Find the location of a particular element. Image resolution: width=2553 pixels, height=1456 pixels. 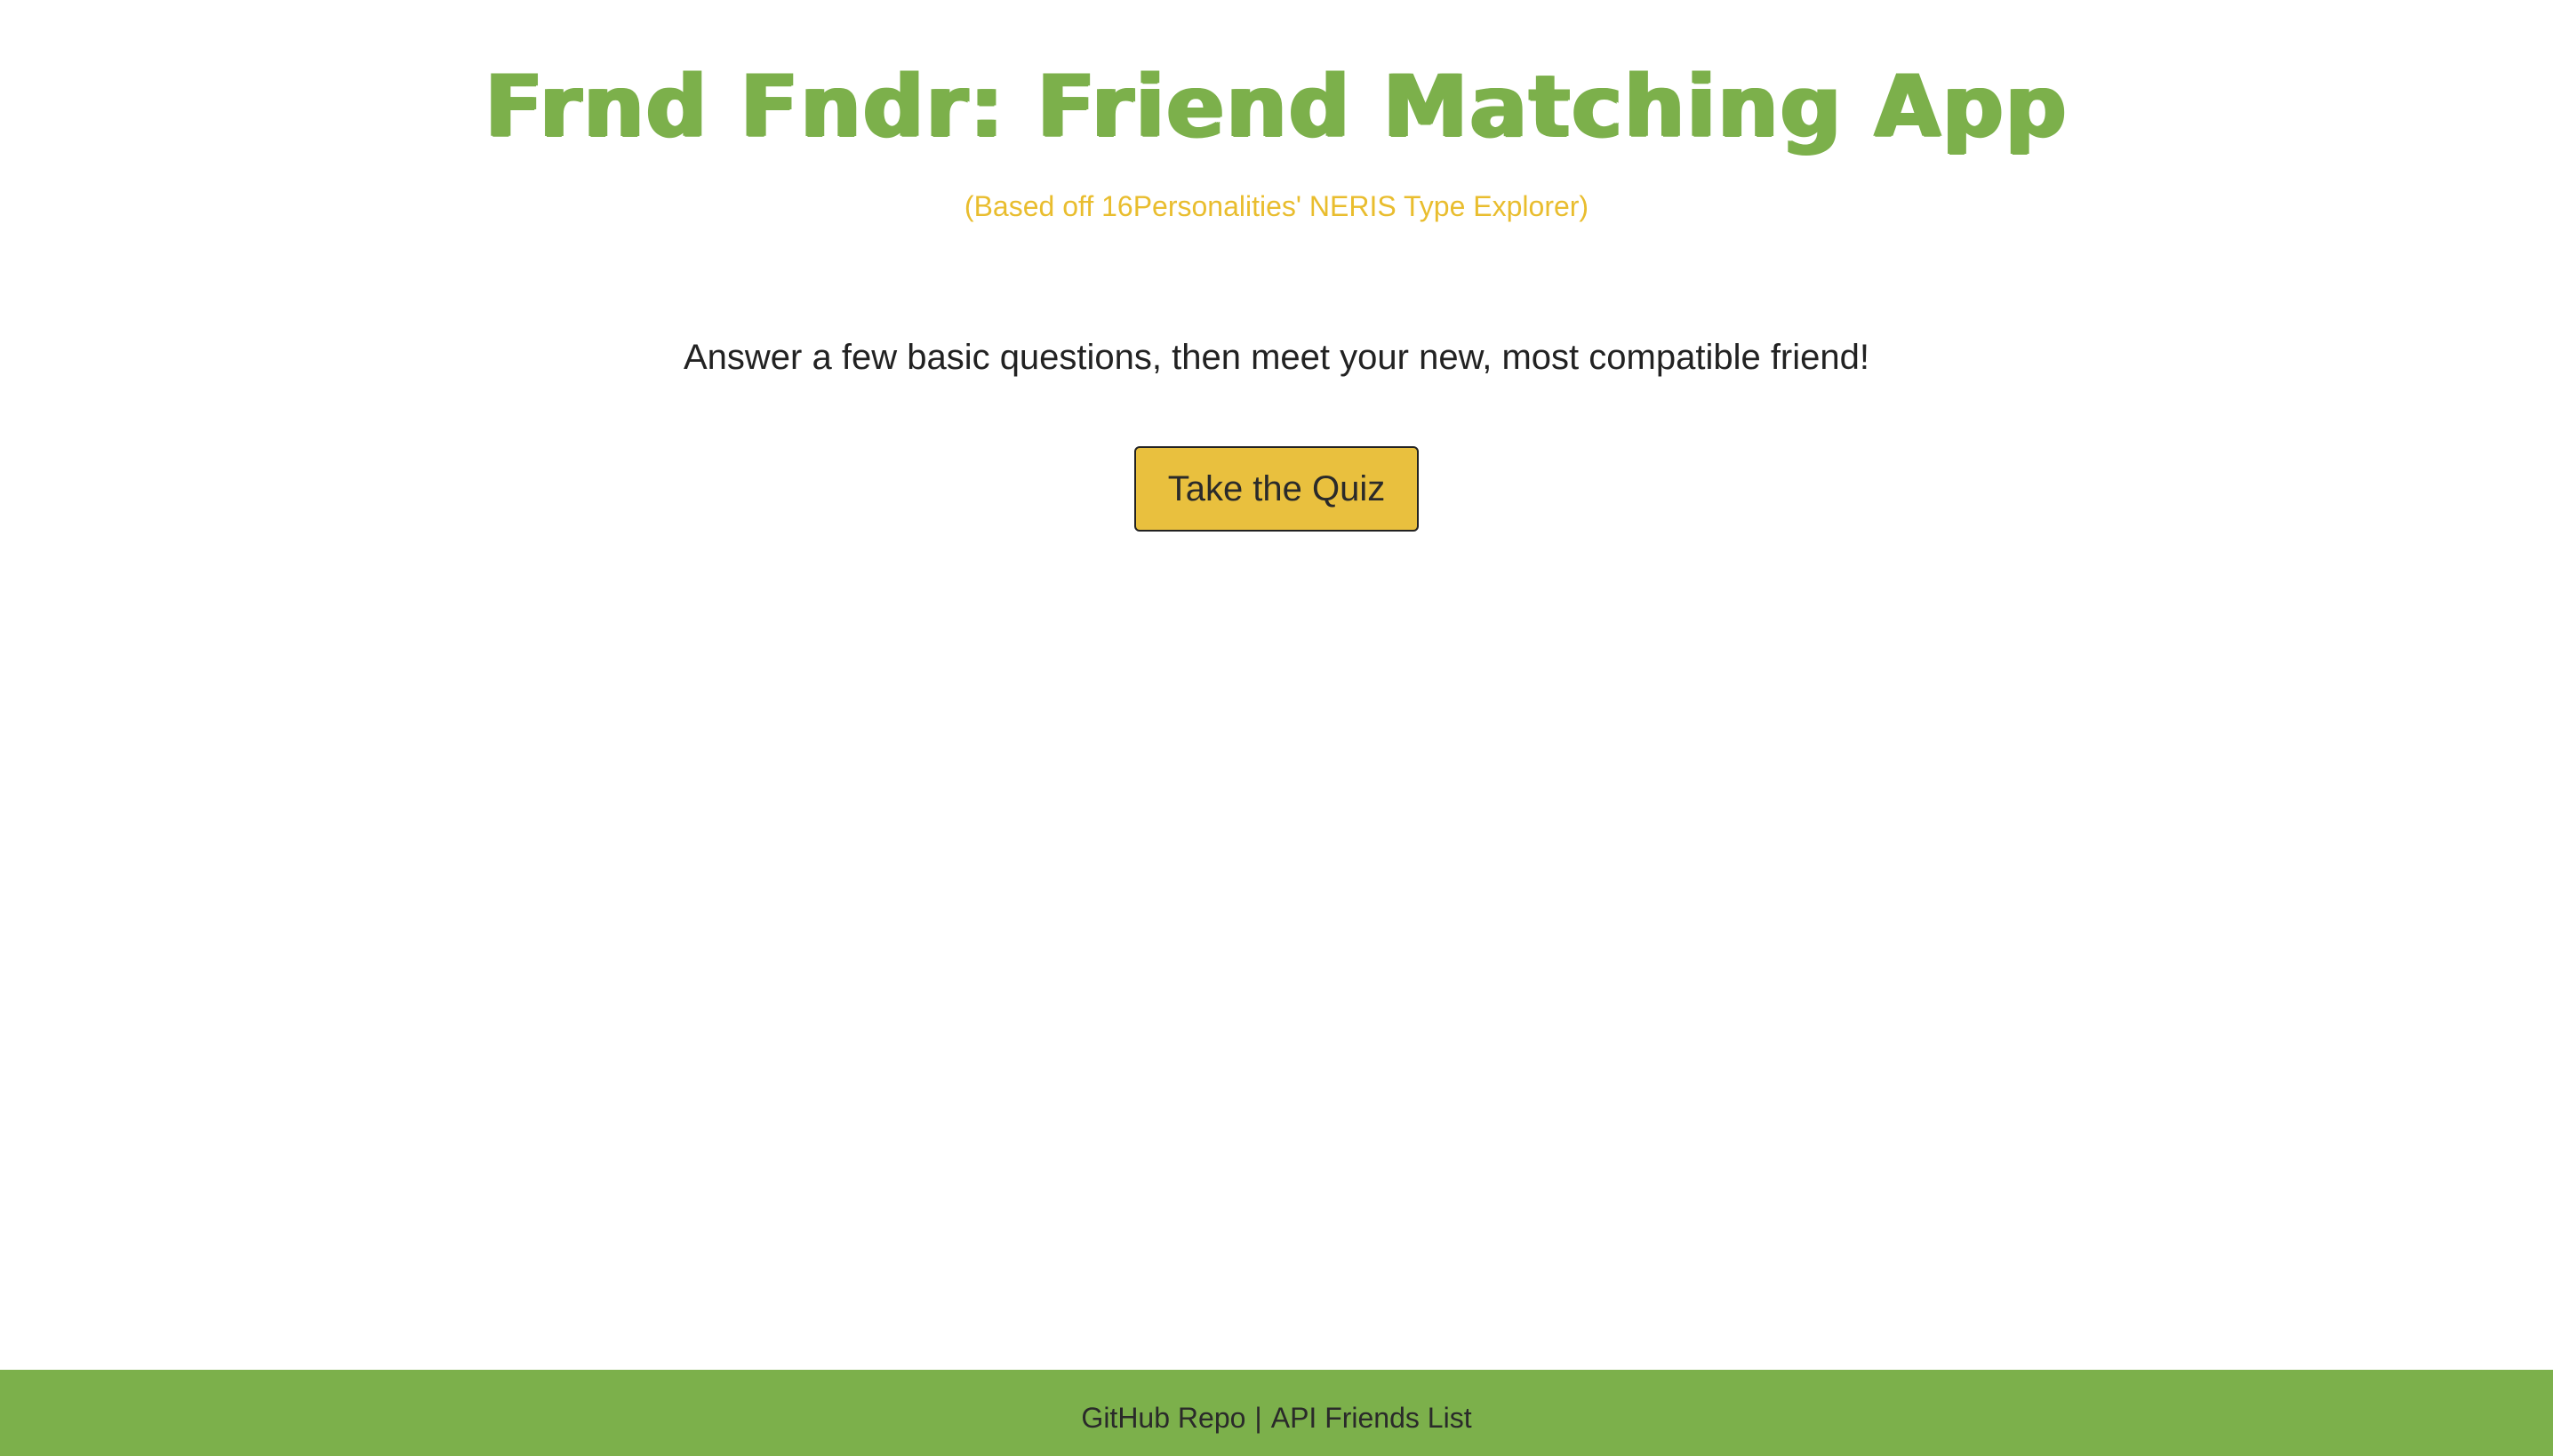

footer: GitHub Repo | API Friends List is located at coordinates (1276, 1413).